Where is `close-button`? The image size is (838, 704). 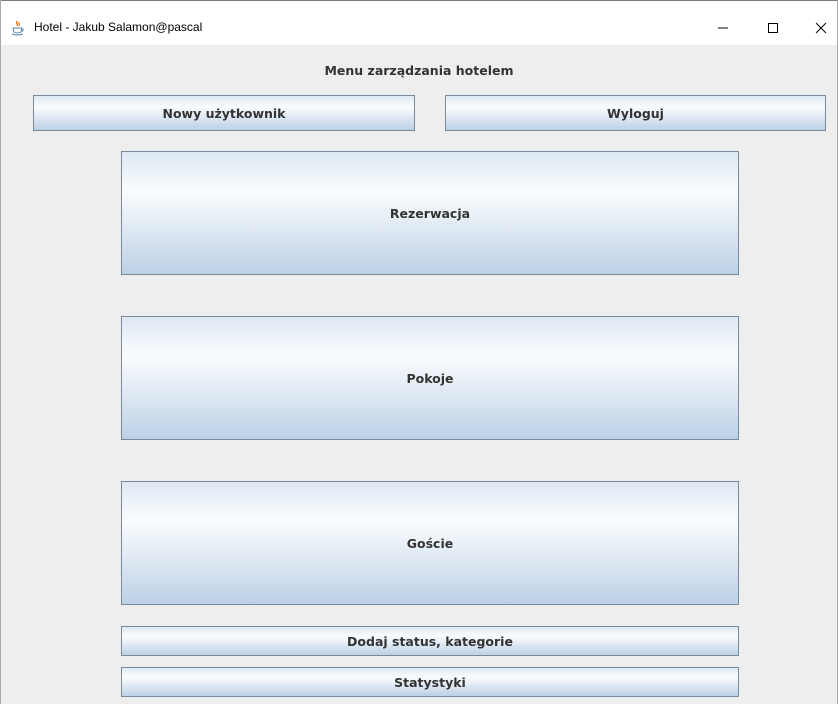
close-button is located at coordinates (818, 28).